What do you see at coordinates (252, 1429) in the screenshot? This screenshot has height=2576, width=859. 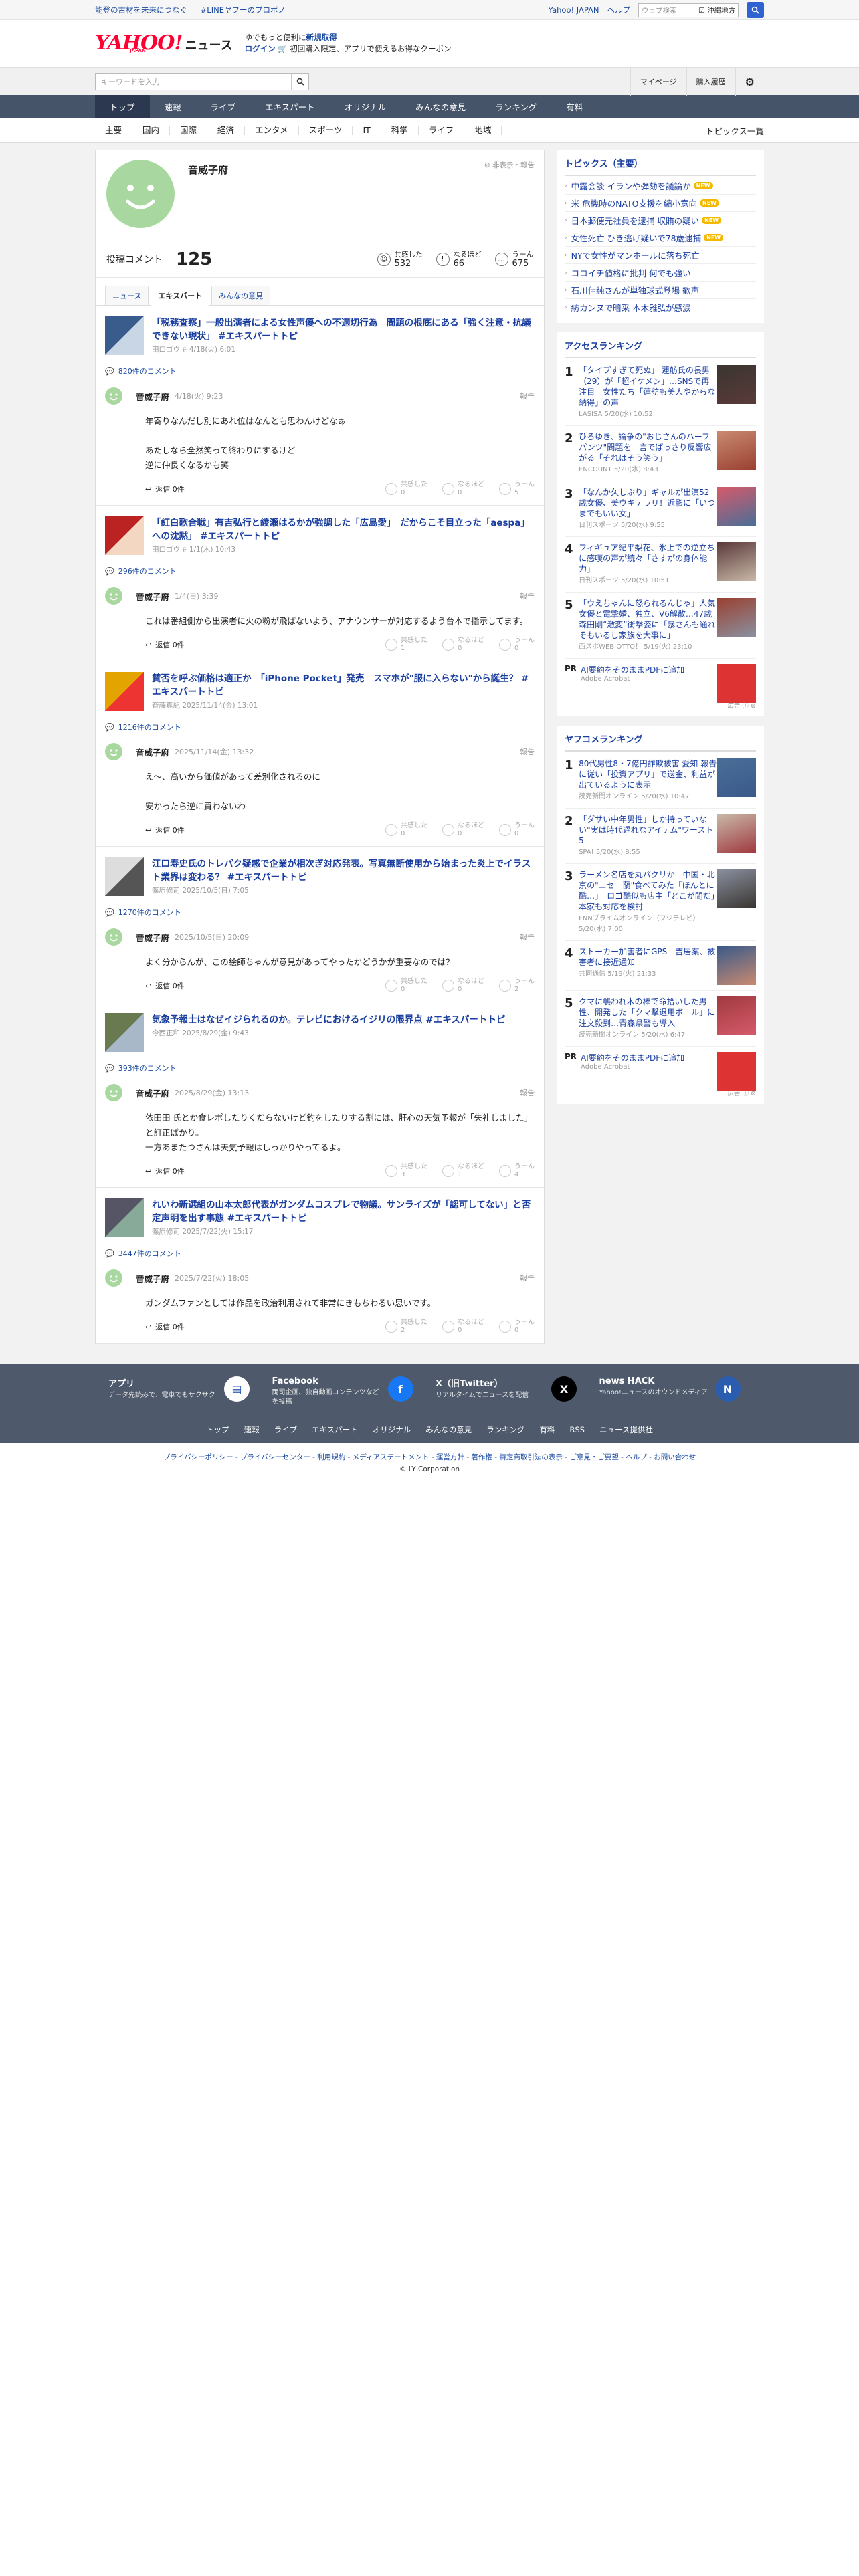 I see `footer-link: 速報` at bounding box center [252, 1429].